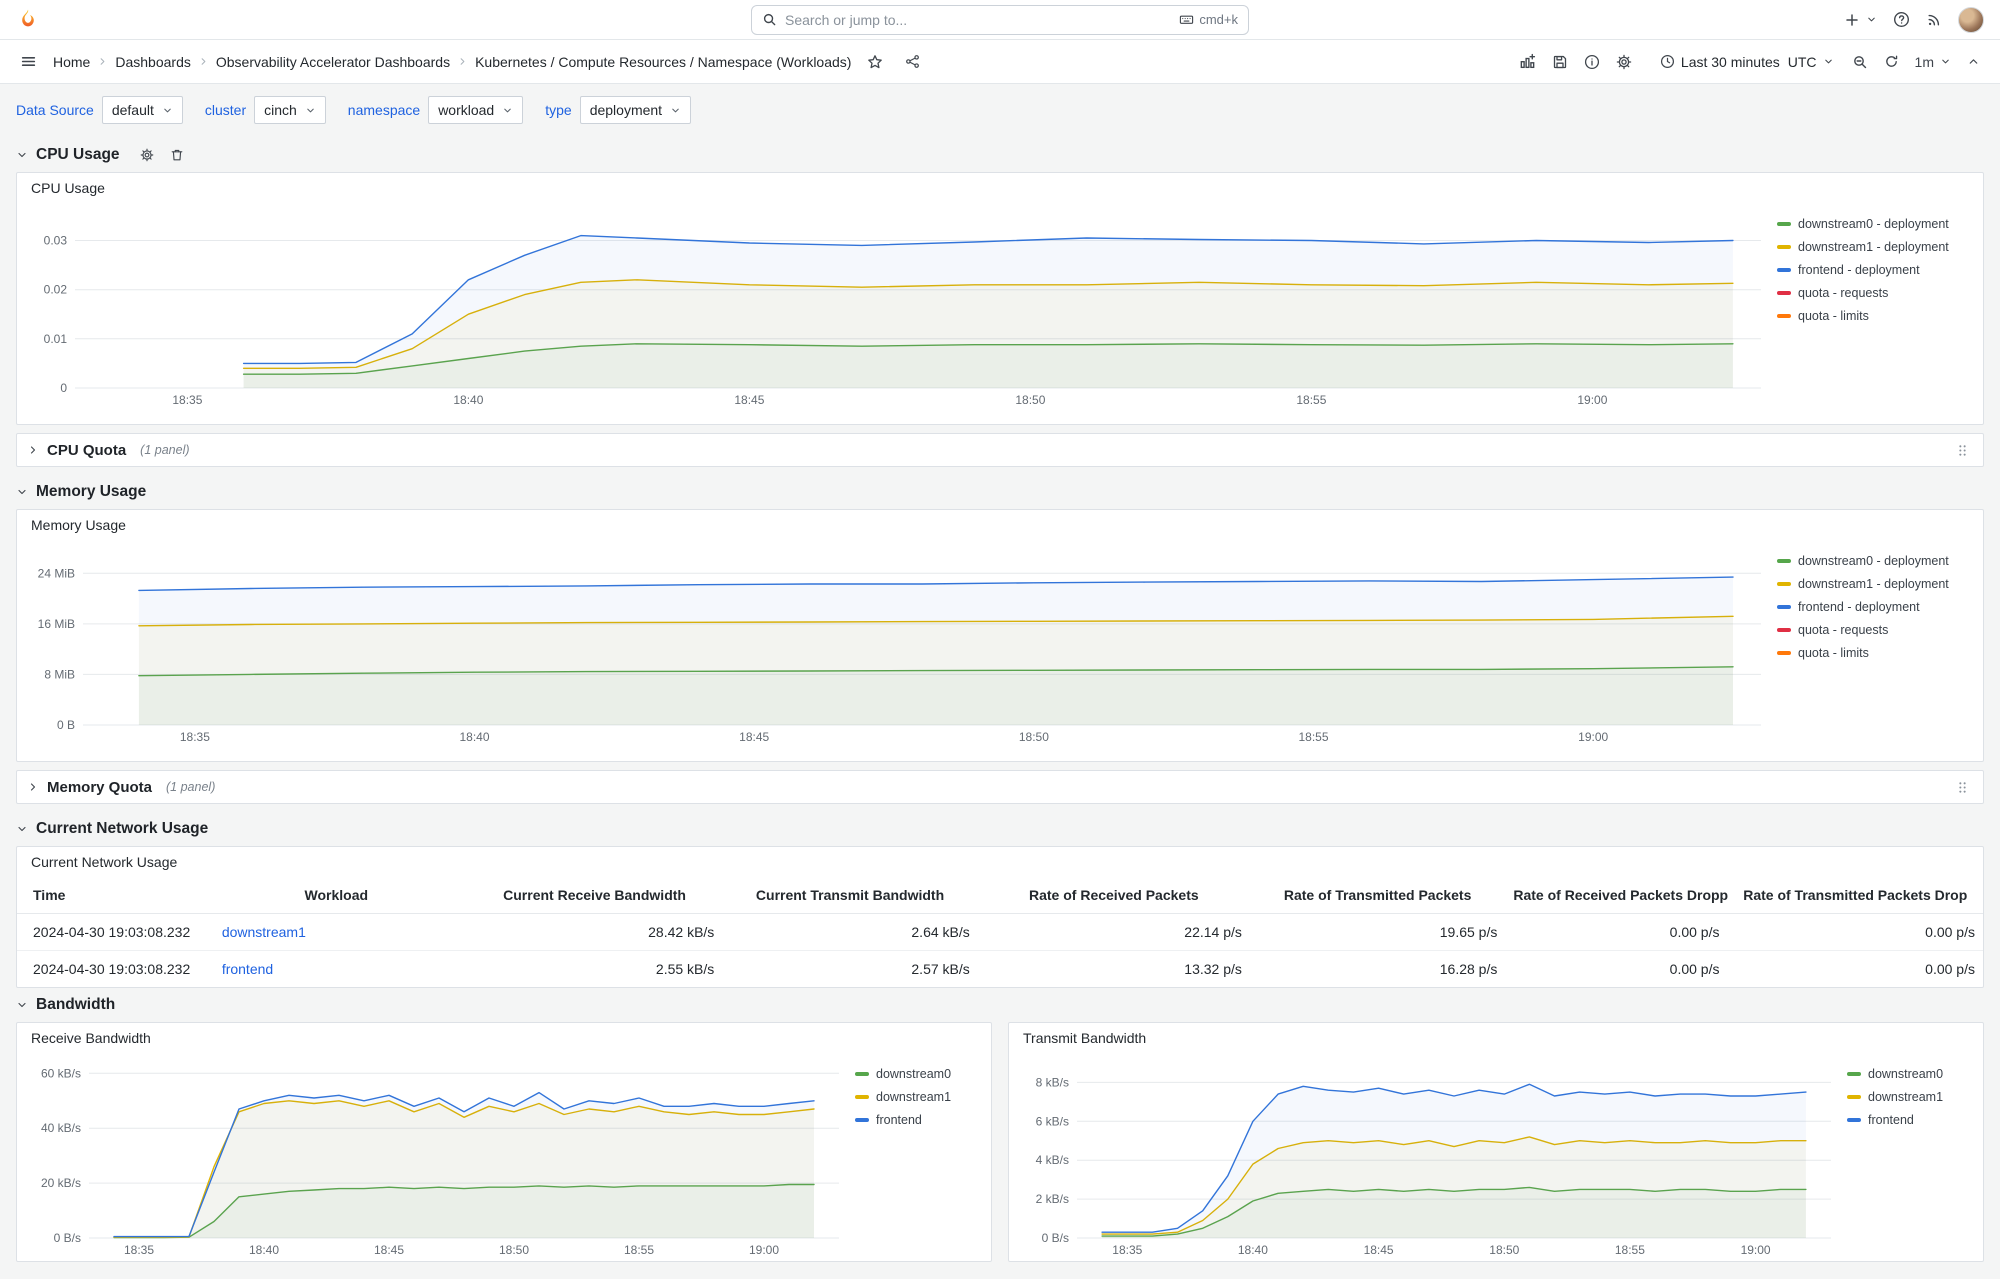 Image resolution: width=2000 pixels, height=1279 pixels. Describe the element at coordinates (165, 450) in the screenshot. I see `panel-count: (1 panel)` at that location.